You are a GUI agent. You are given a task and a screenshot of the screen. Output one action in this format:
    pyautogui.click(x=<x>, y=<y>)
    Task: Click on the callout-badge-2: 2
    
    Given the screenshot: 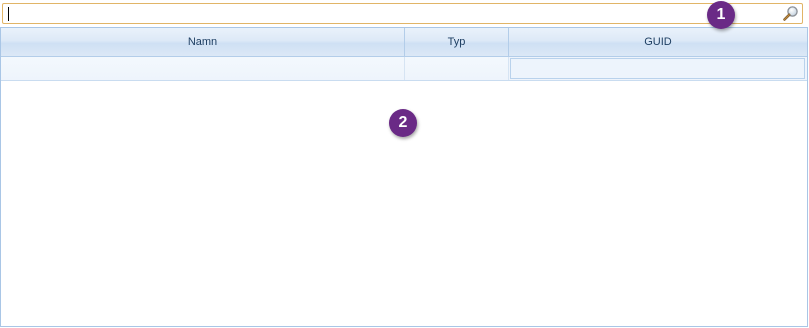 What is the action you would take?
    pyautogui.click(x=403, y=123)
    